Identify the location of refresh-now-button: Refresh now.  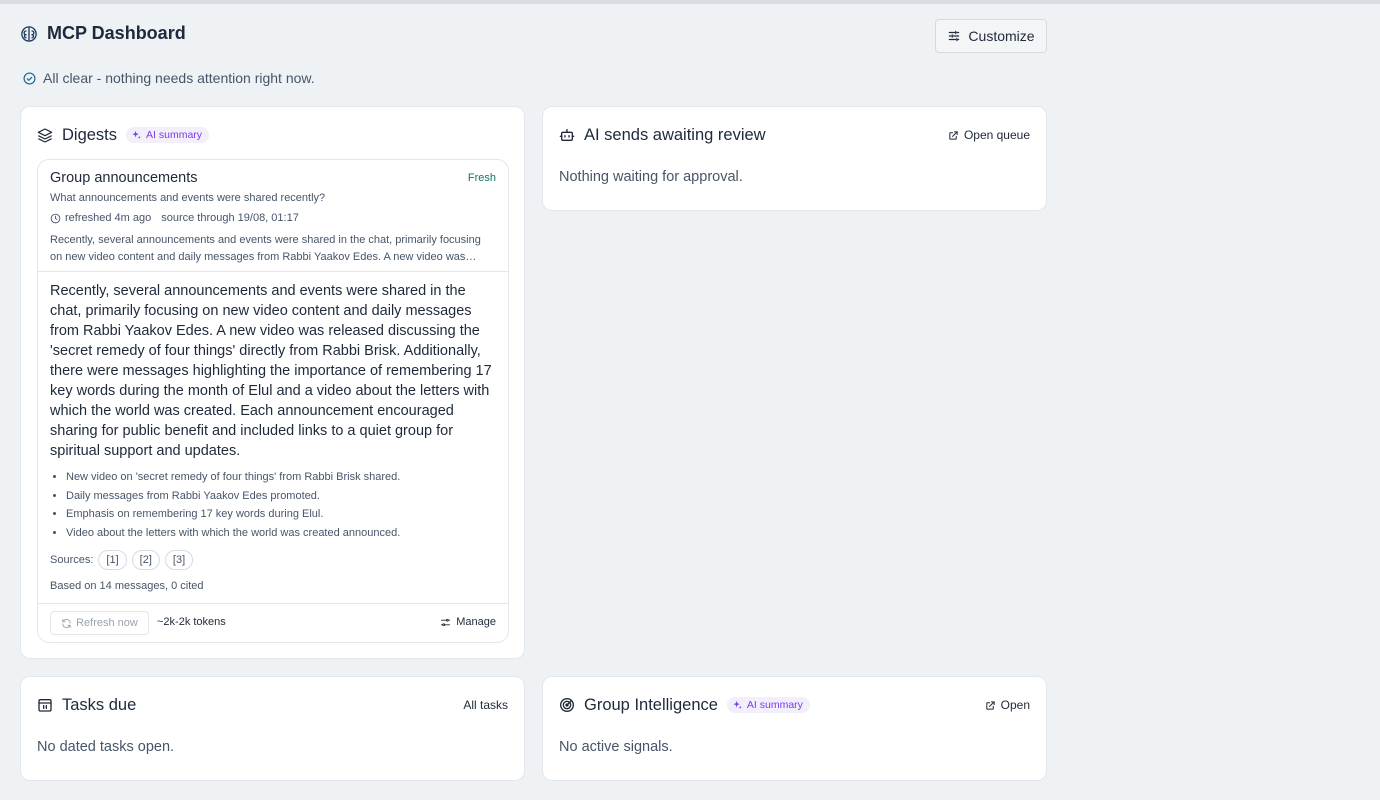
(99, 623).